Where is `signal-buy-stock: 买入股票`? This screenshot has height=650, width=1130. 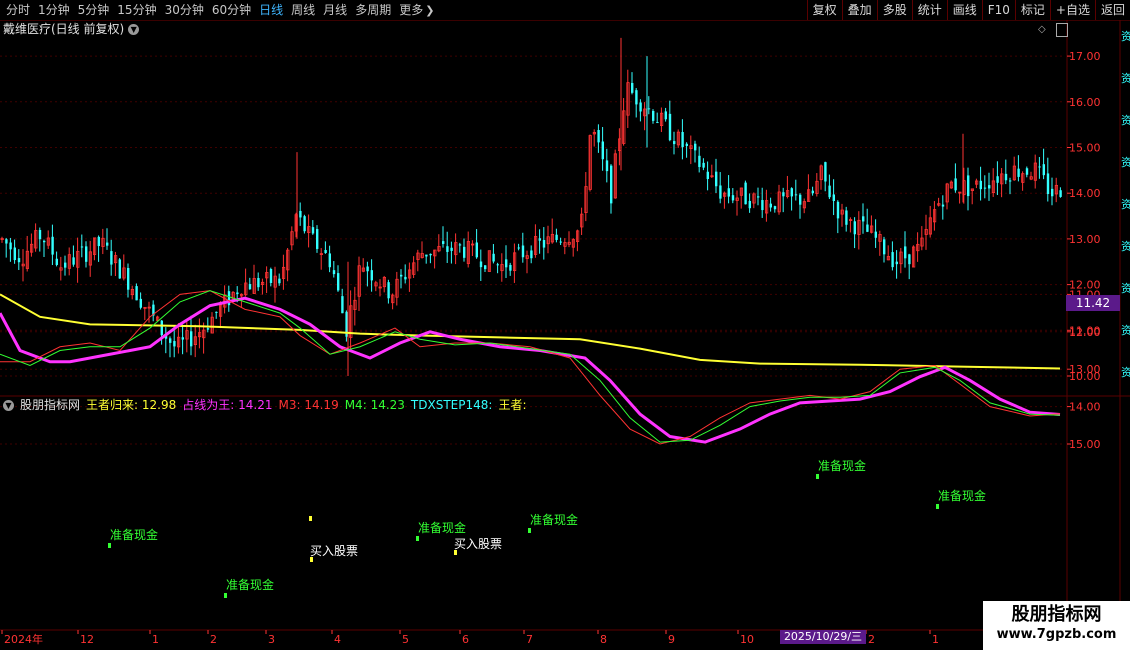
signal-buy-stock: 买入股票 is located at coordinates (334, 551).